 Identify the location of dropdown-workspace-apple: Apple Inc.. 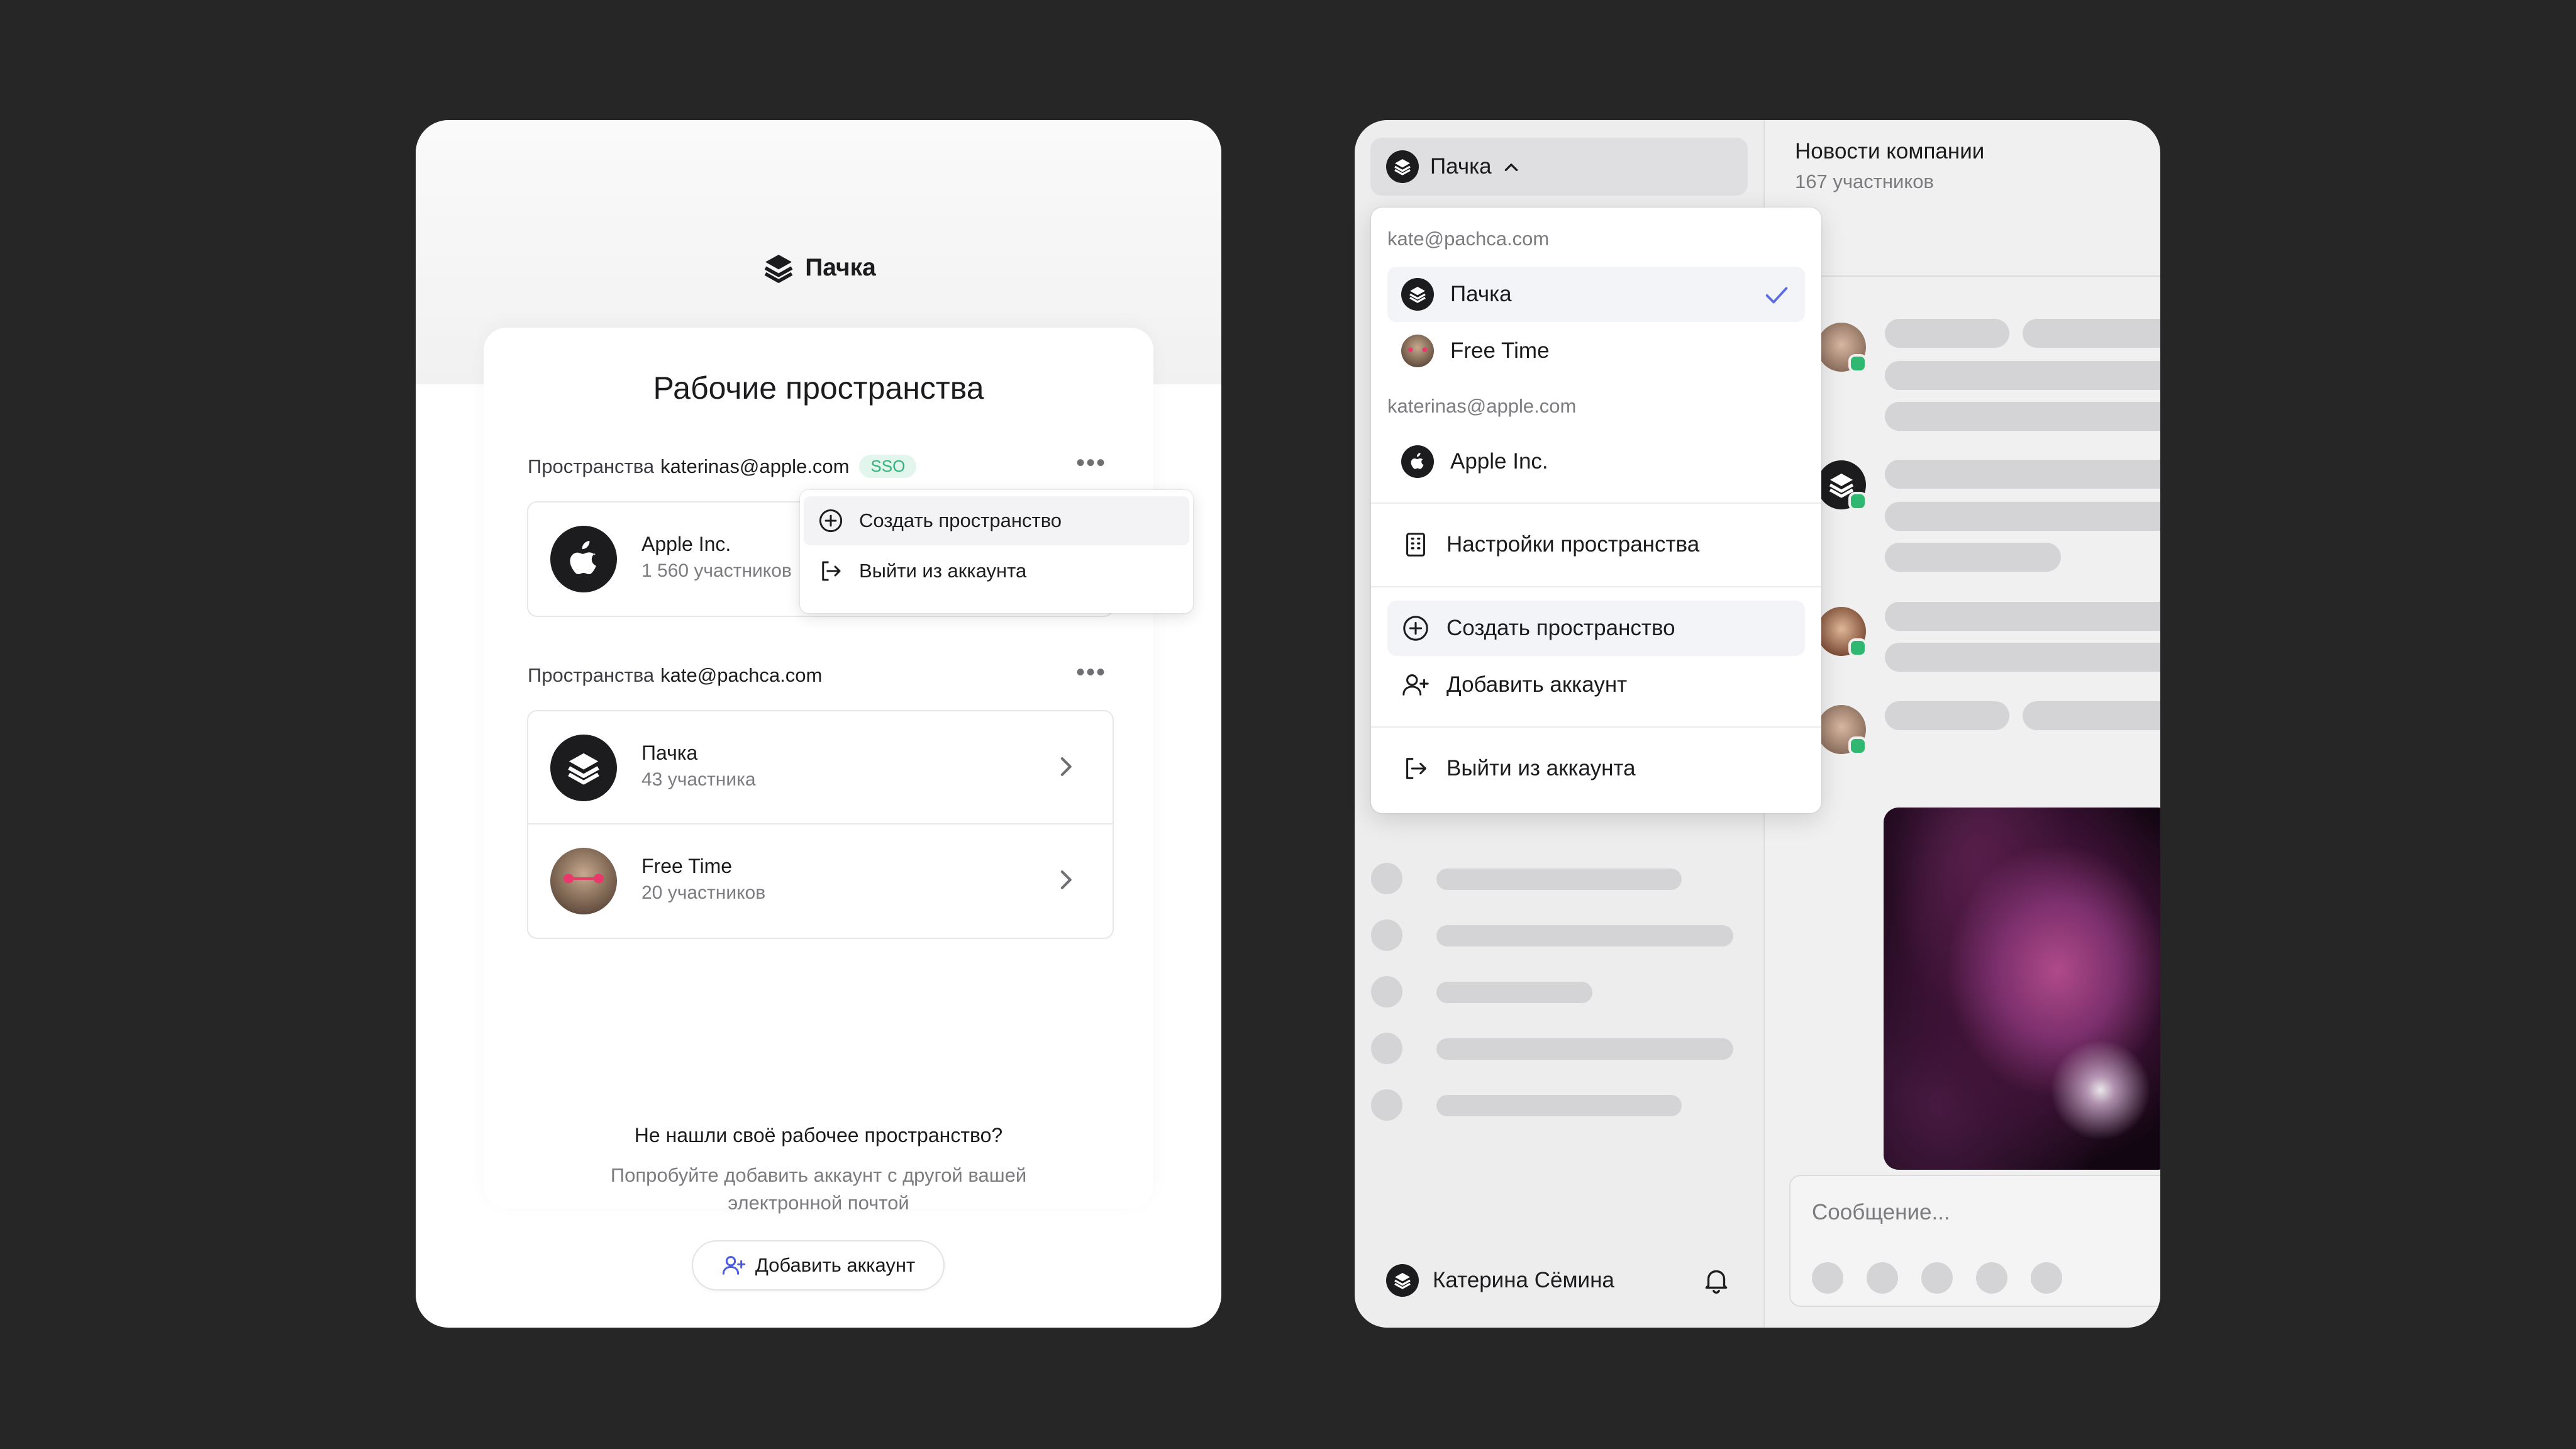
(1596, 461).